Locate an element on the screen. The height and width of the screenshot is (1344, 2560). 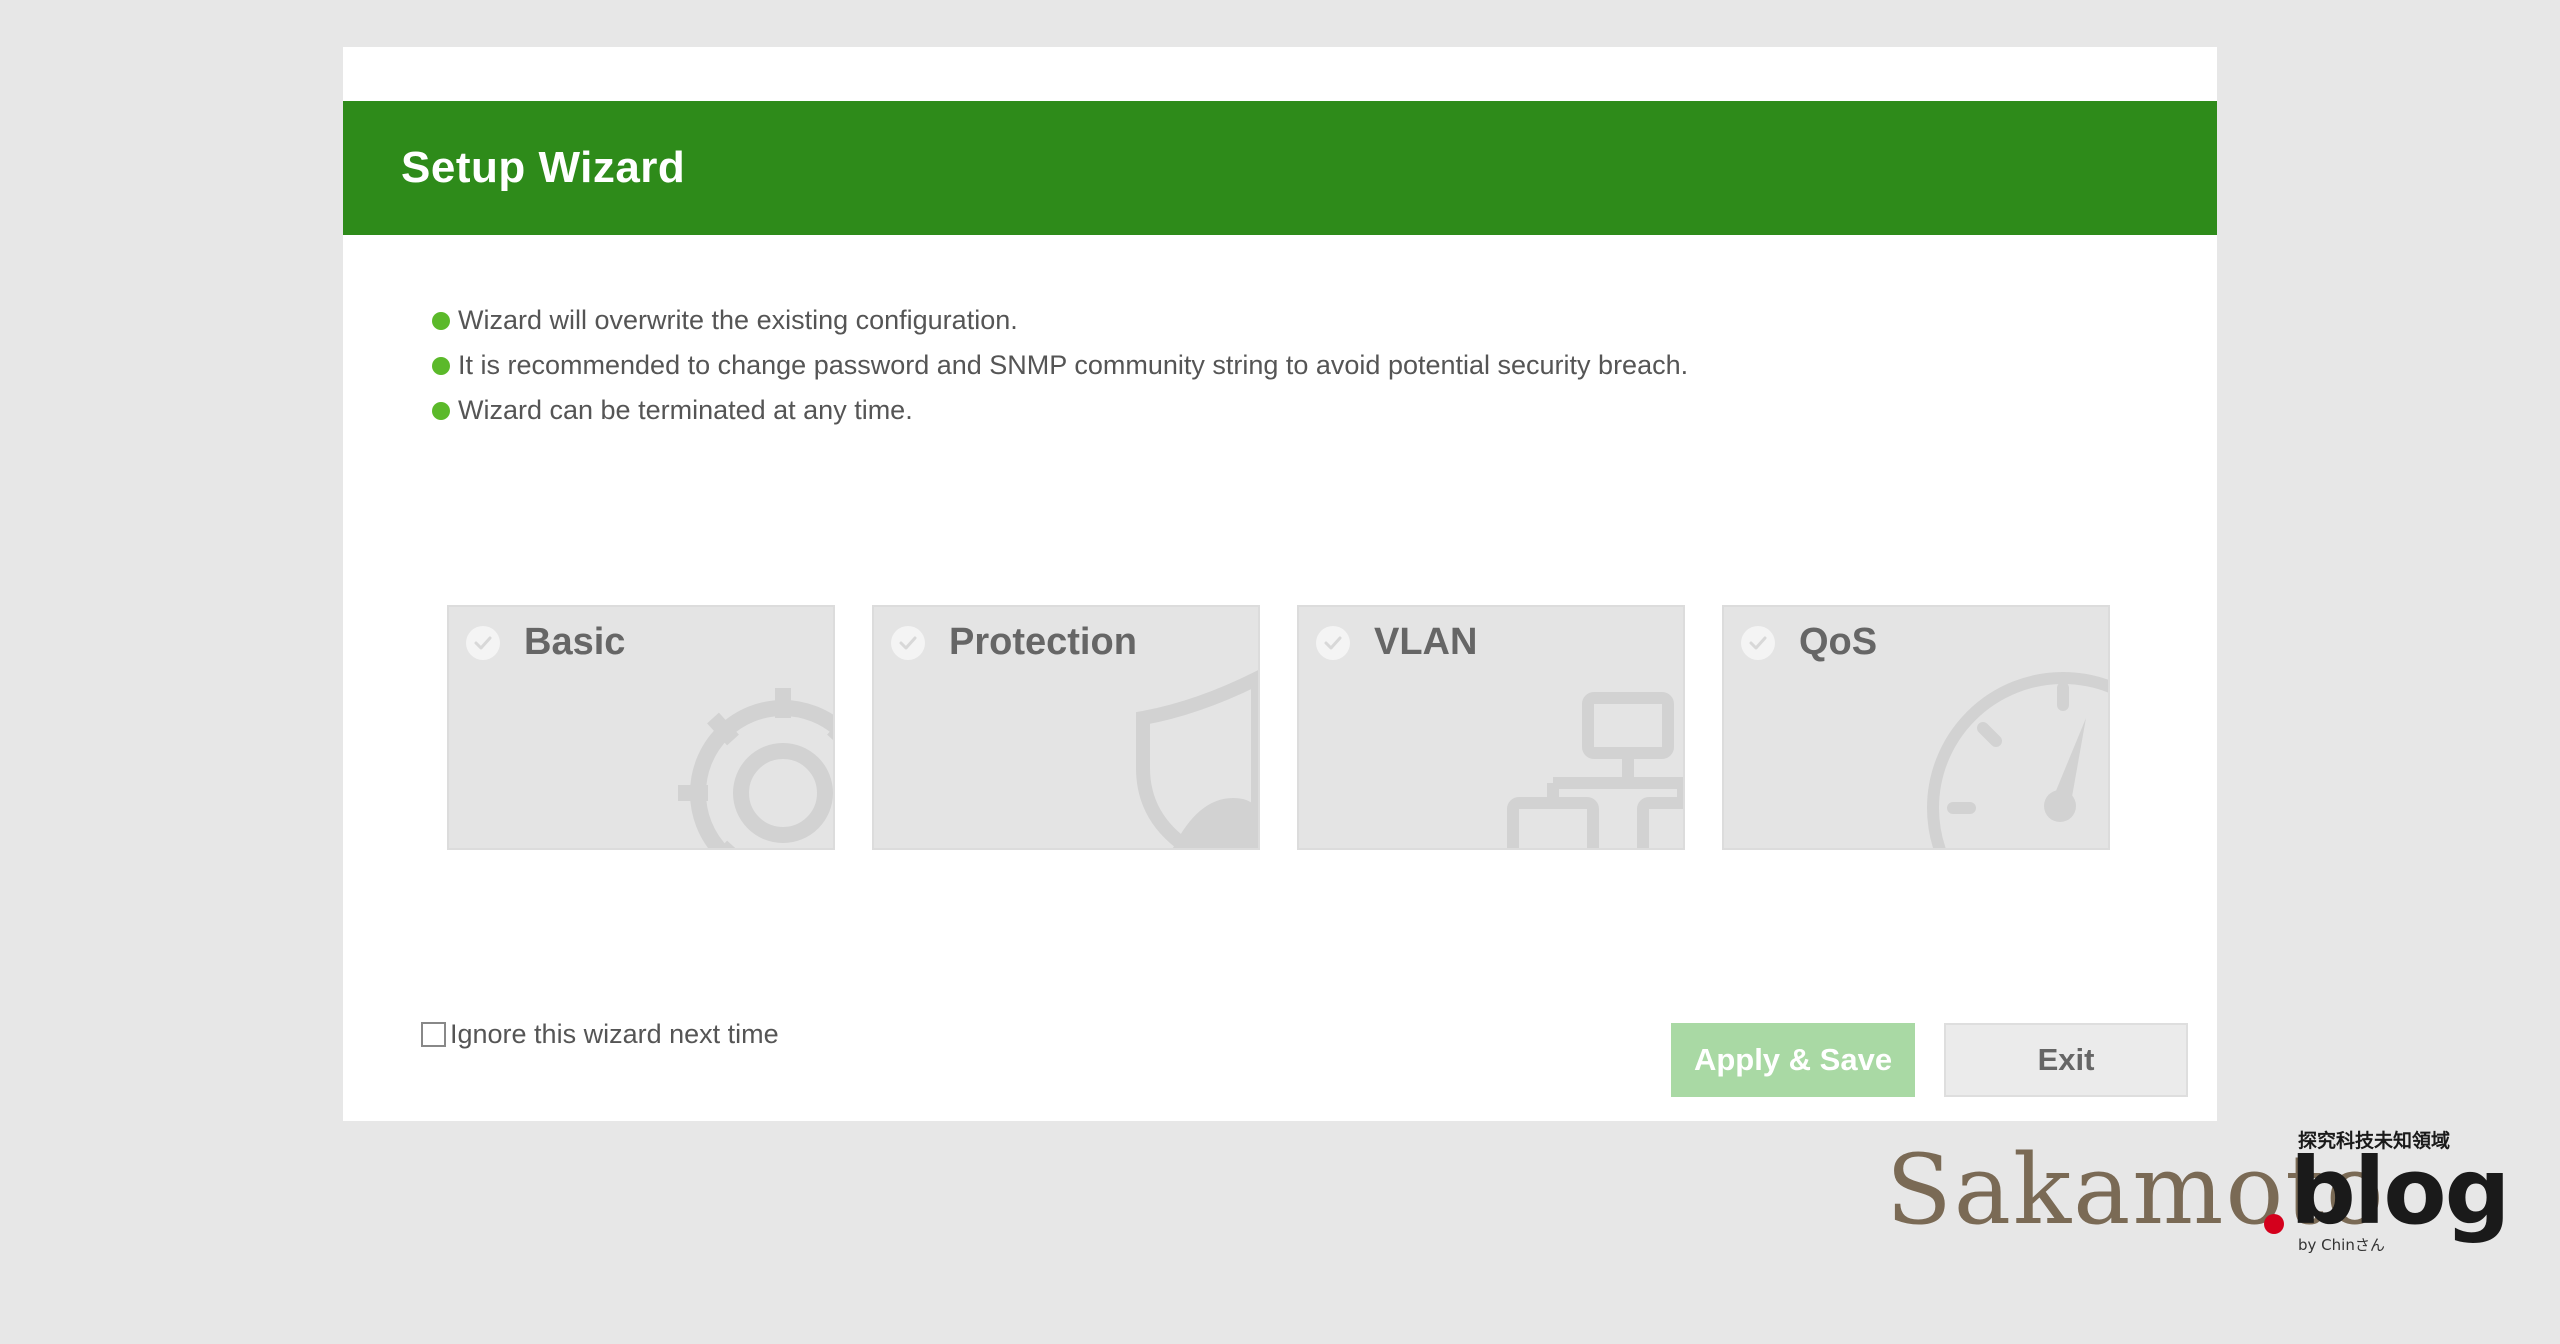
card-label: Basic is located at coordinates (575, 642).